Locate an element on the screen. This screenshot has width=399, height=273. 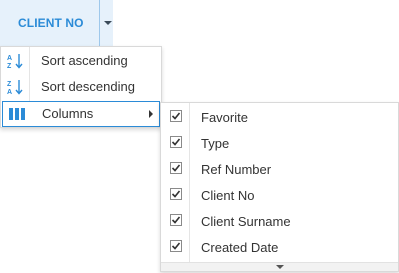
menu-item-label: Sort descending is located at coordinates (88, 86).